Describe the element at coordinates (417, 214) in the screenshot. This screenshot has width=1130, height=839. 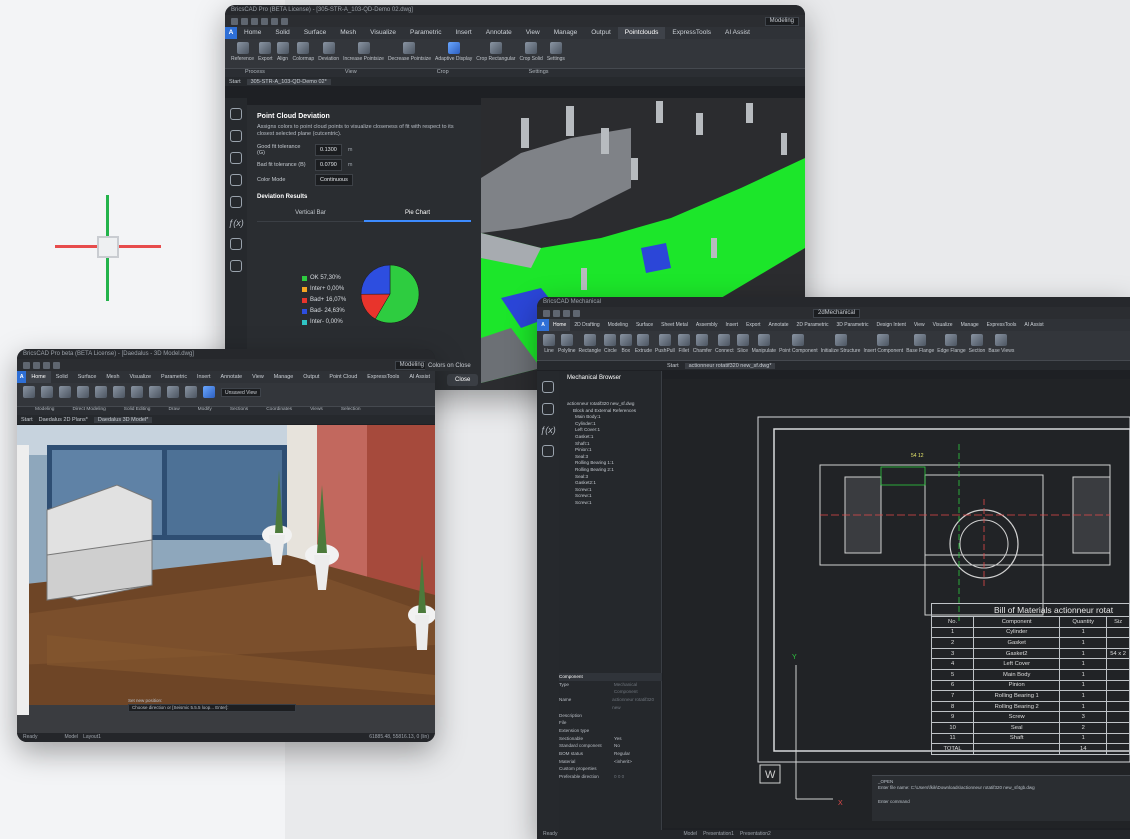
I see `tab-pie-chart: Pie Chart` at that location.